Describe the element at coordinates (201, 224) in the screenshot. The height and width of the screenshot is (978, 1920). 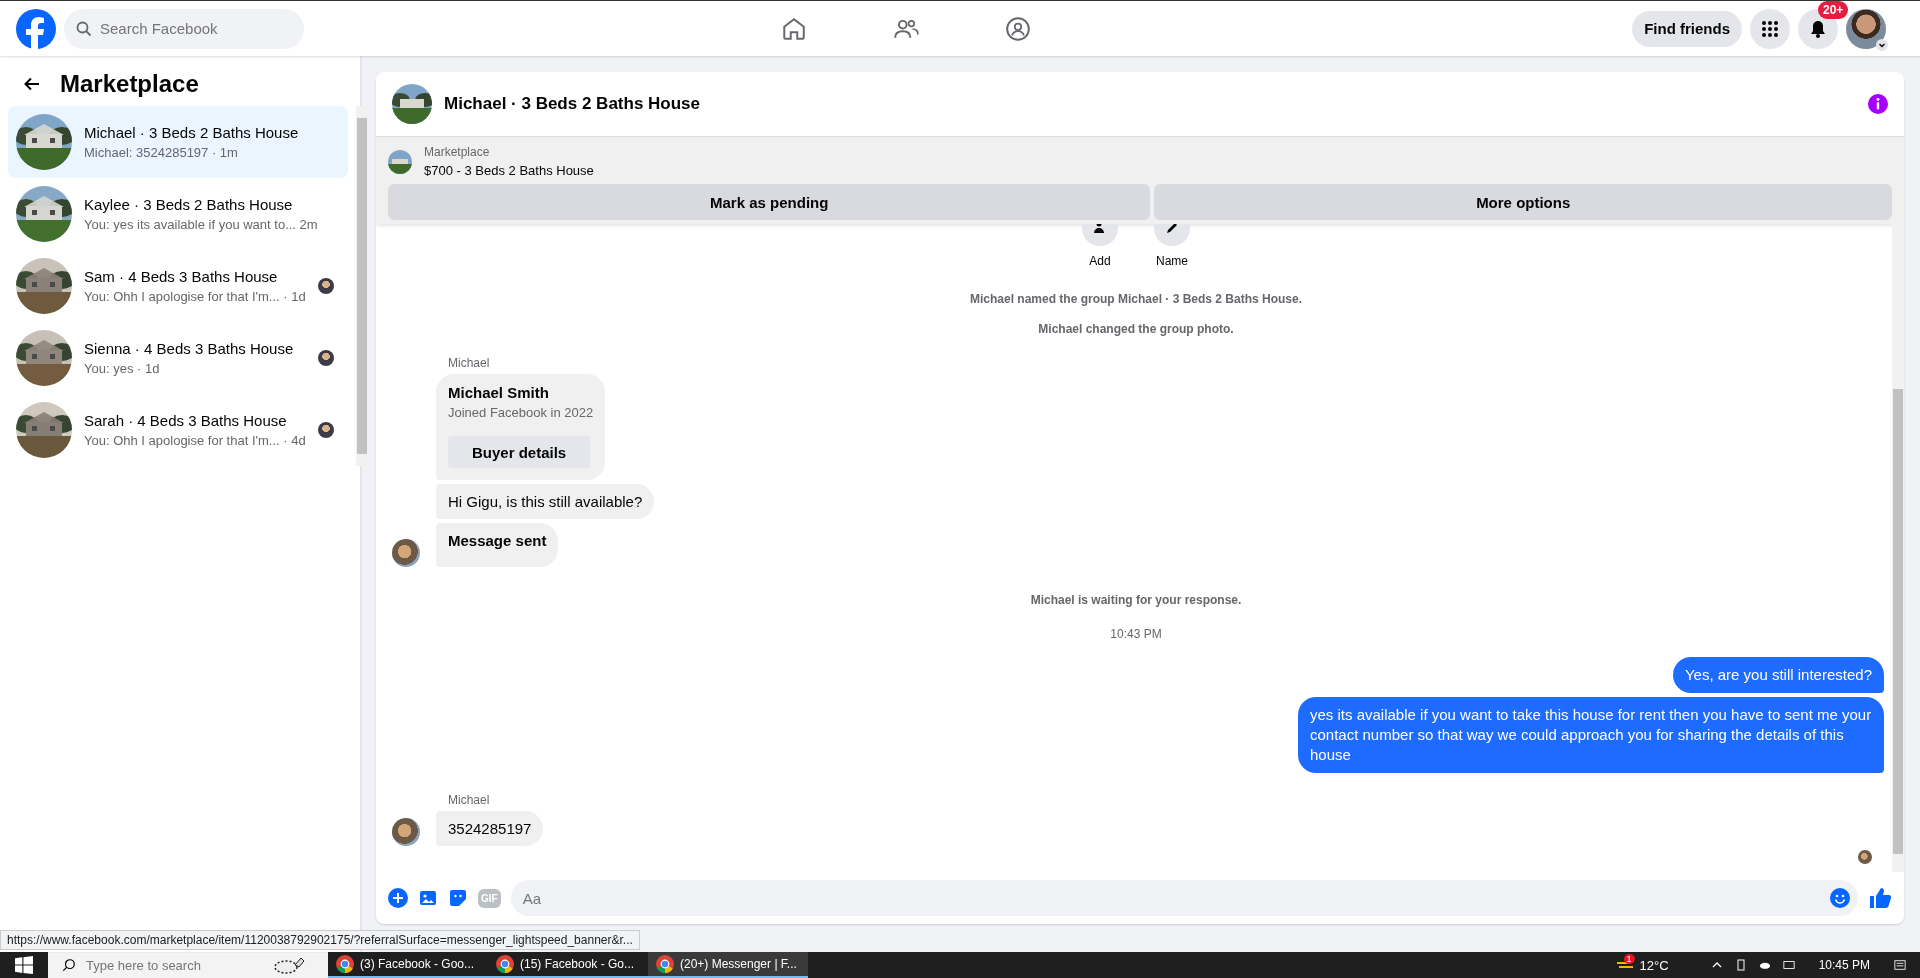
I see `conversation-preview: You: yes its available if you want to... 2m` at that location.